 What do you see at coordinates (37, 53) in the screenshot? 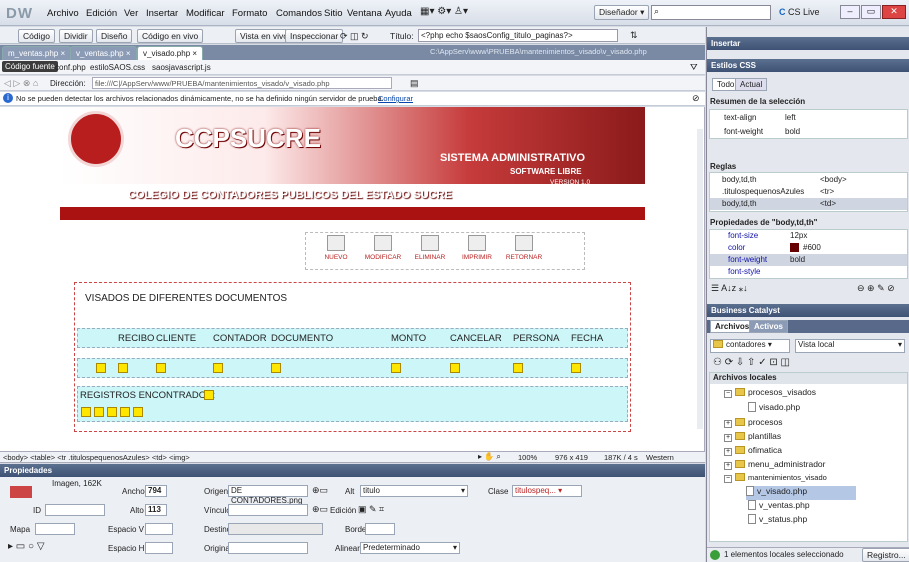
I see `tab-m-ventas: m_ventas.php ×` at bounding box center [37, 53].